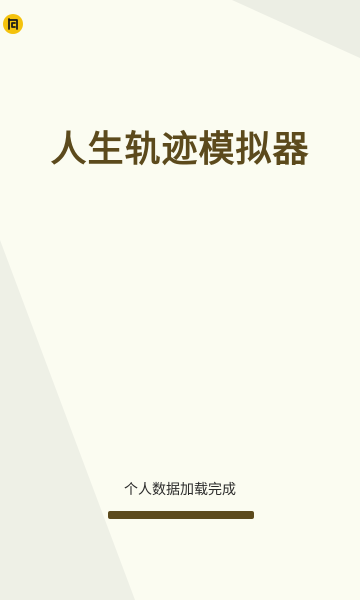  What do you see at coordinates (180, 490) in the screenshot?
I see `loading-status-text: 个人数据加载完成` at bounding box center [180, 490].